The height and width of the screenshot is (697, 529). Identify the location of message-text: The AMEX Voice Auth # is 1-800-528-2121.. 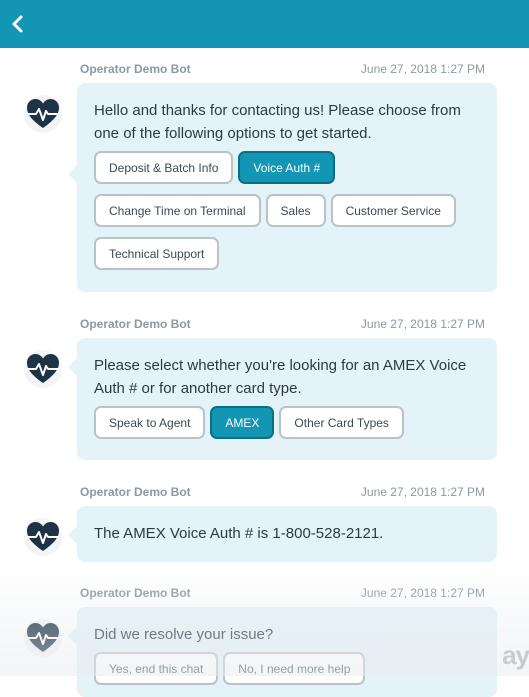
(239, 533).